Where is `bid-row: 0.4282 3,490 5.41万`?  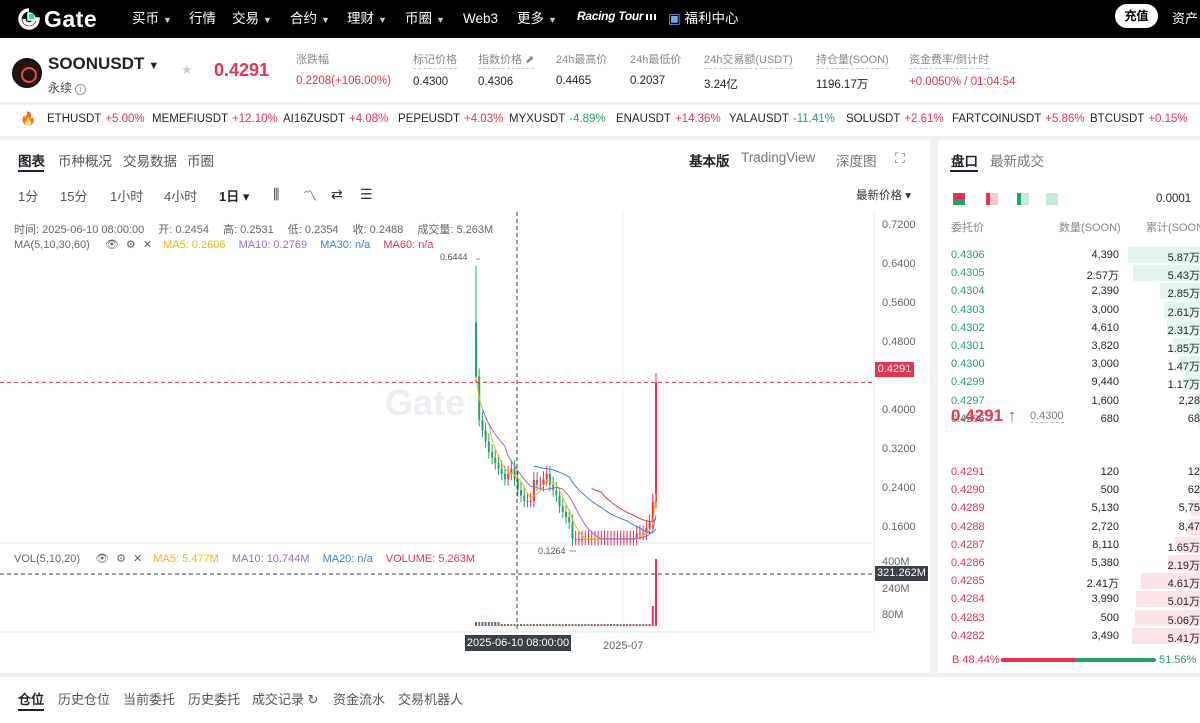
bid-row: 0.4282 3,490 5.41万 is located at coordinates (1069, 636).